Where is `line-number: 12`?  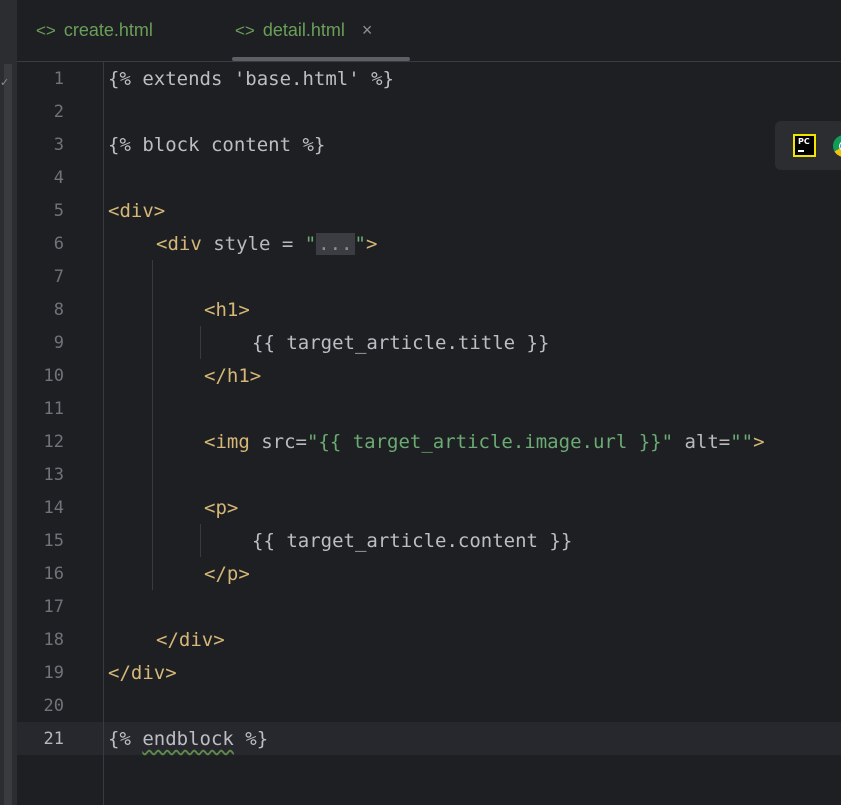 line-number: 12 is located at coordinates (53, 442).